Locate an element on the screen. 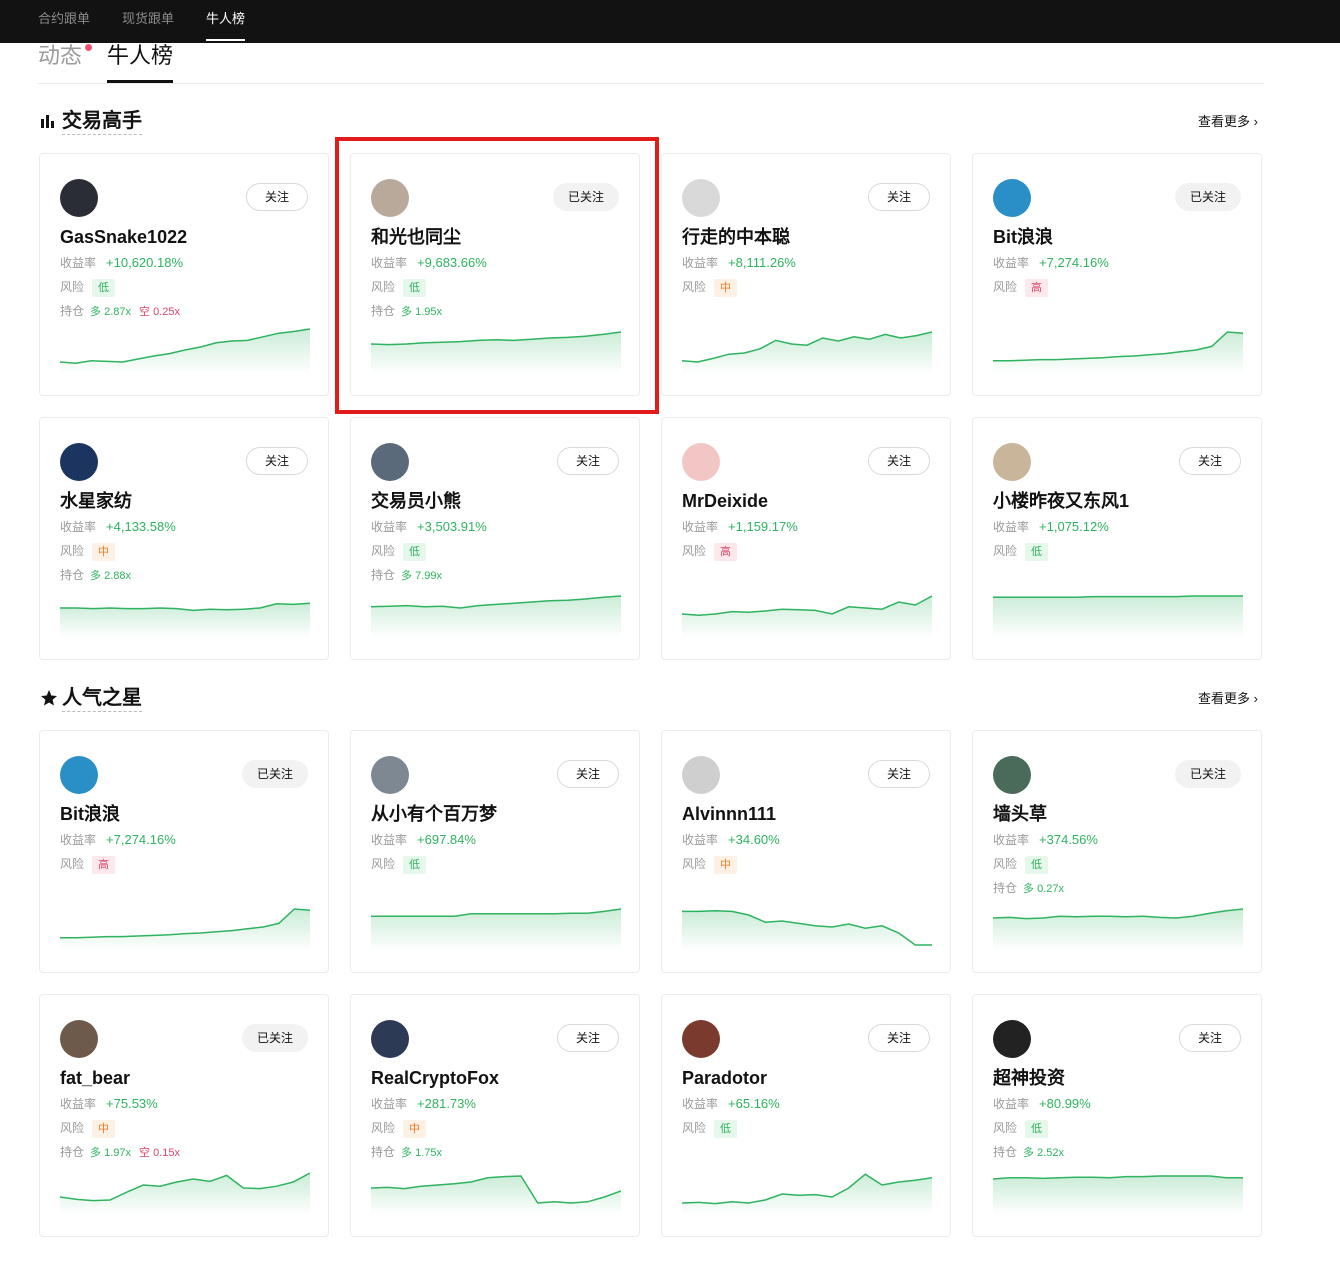  trader-name: 交易员小熊 is located at coordinates (416, 501).